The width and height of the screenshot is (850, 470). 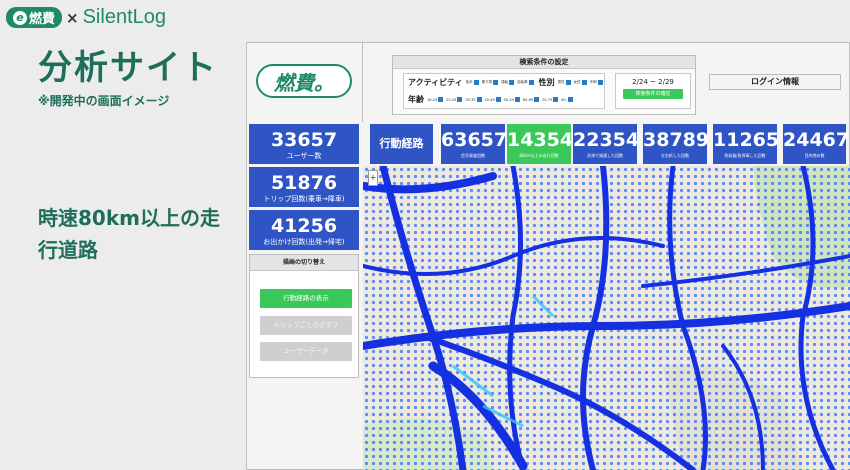 What do you see at coordinates (42, 19) in the screenshot?
I see `brand-logo-text: 燃費` at bounding box center [42, 19].